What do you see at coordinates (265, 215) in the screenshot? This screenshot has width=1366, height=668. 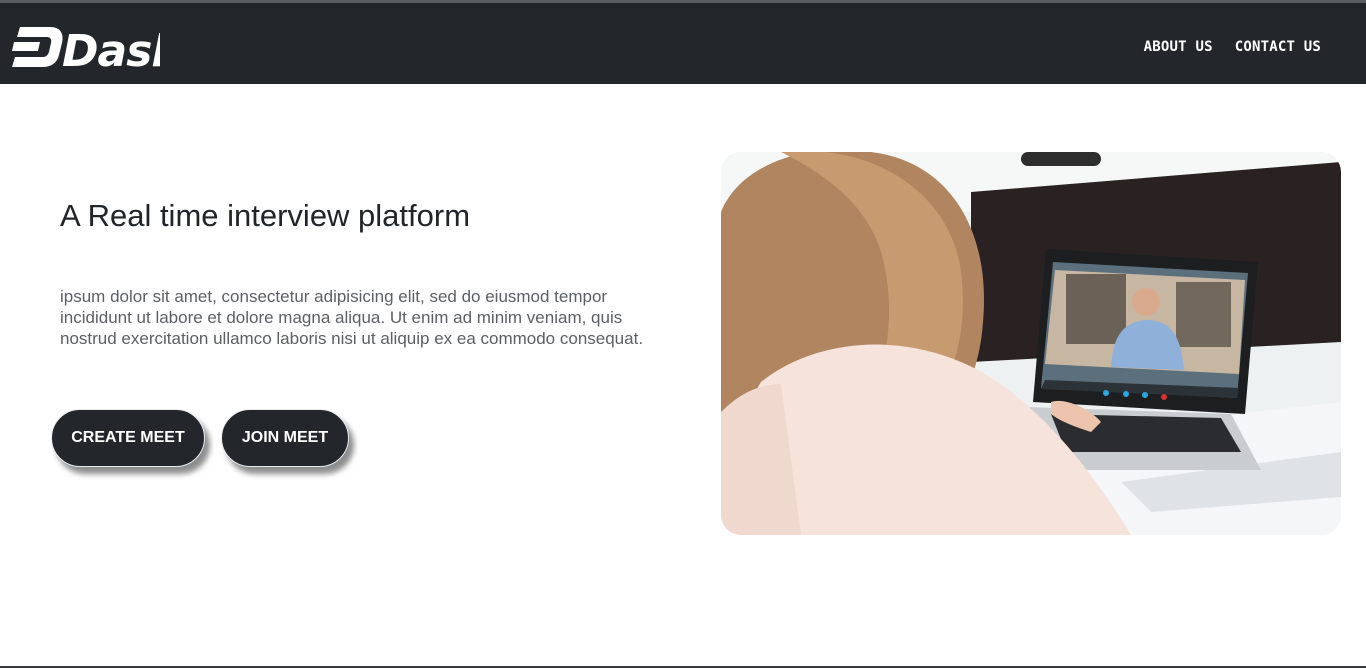 I see `hero-title: A Real time interview platform` at bounding box center [265, 215].